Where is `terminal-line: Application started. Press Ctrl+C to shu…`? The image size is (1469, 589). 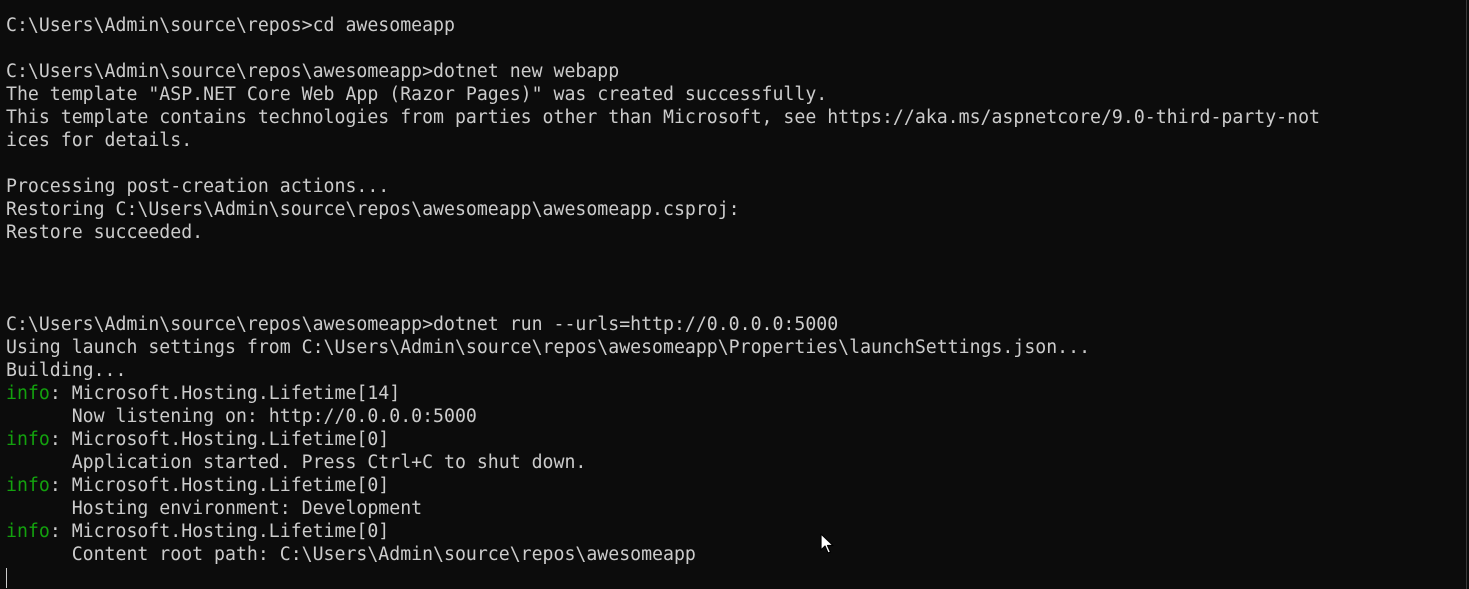
terminal-line: Application started. Press Ctrl+C to shu… is located at coordinates (737, 462).